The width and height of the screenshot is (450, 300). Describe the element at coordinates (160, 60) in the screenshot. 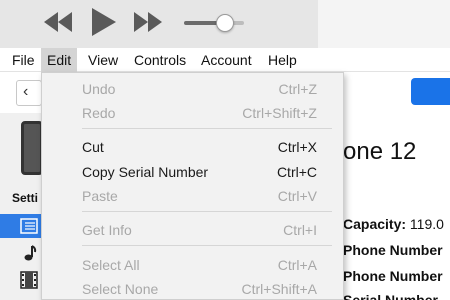

I see `menu-controls: Controls` at that location.